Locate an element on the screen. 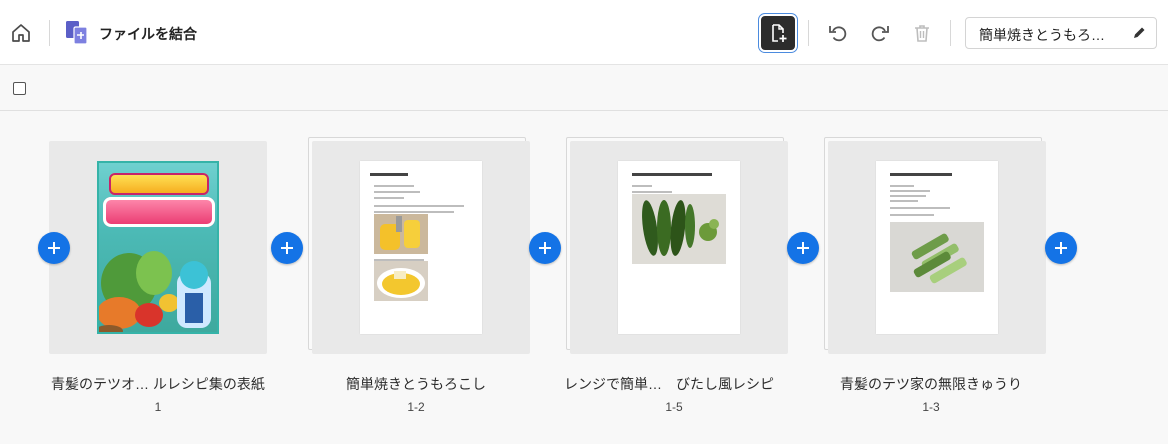  trash-icon is located at coordinates (922, 33).